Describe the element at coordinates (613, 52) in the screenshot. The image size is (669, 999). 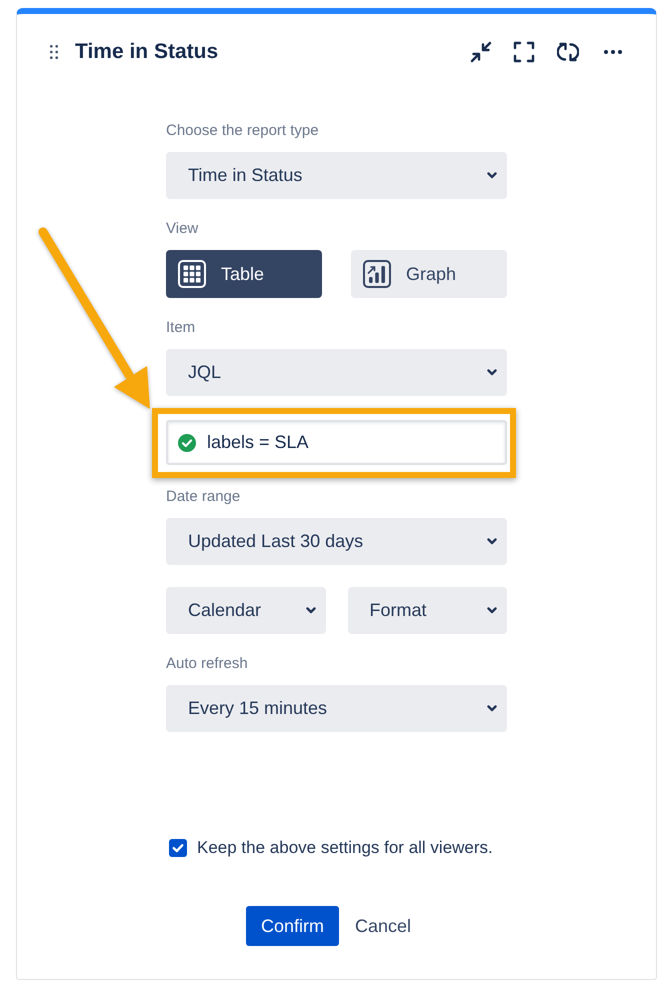
I see `more-icon` at that location.